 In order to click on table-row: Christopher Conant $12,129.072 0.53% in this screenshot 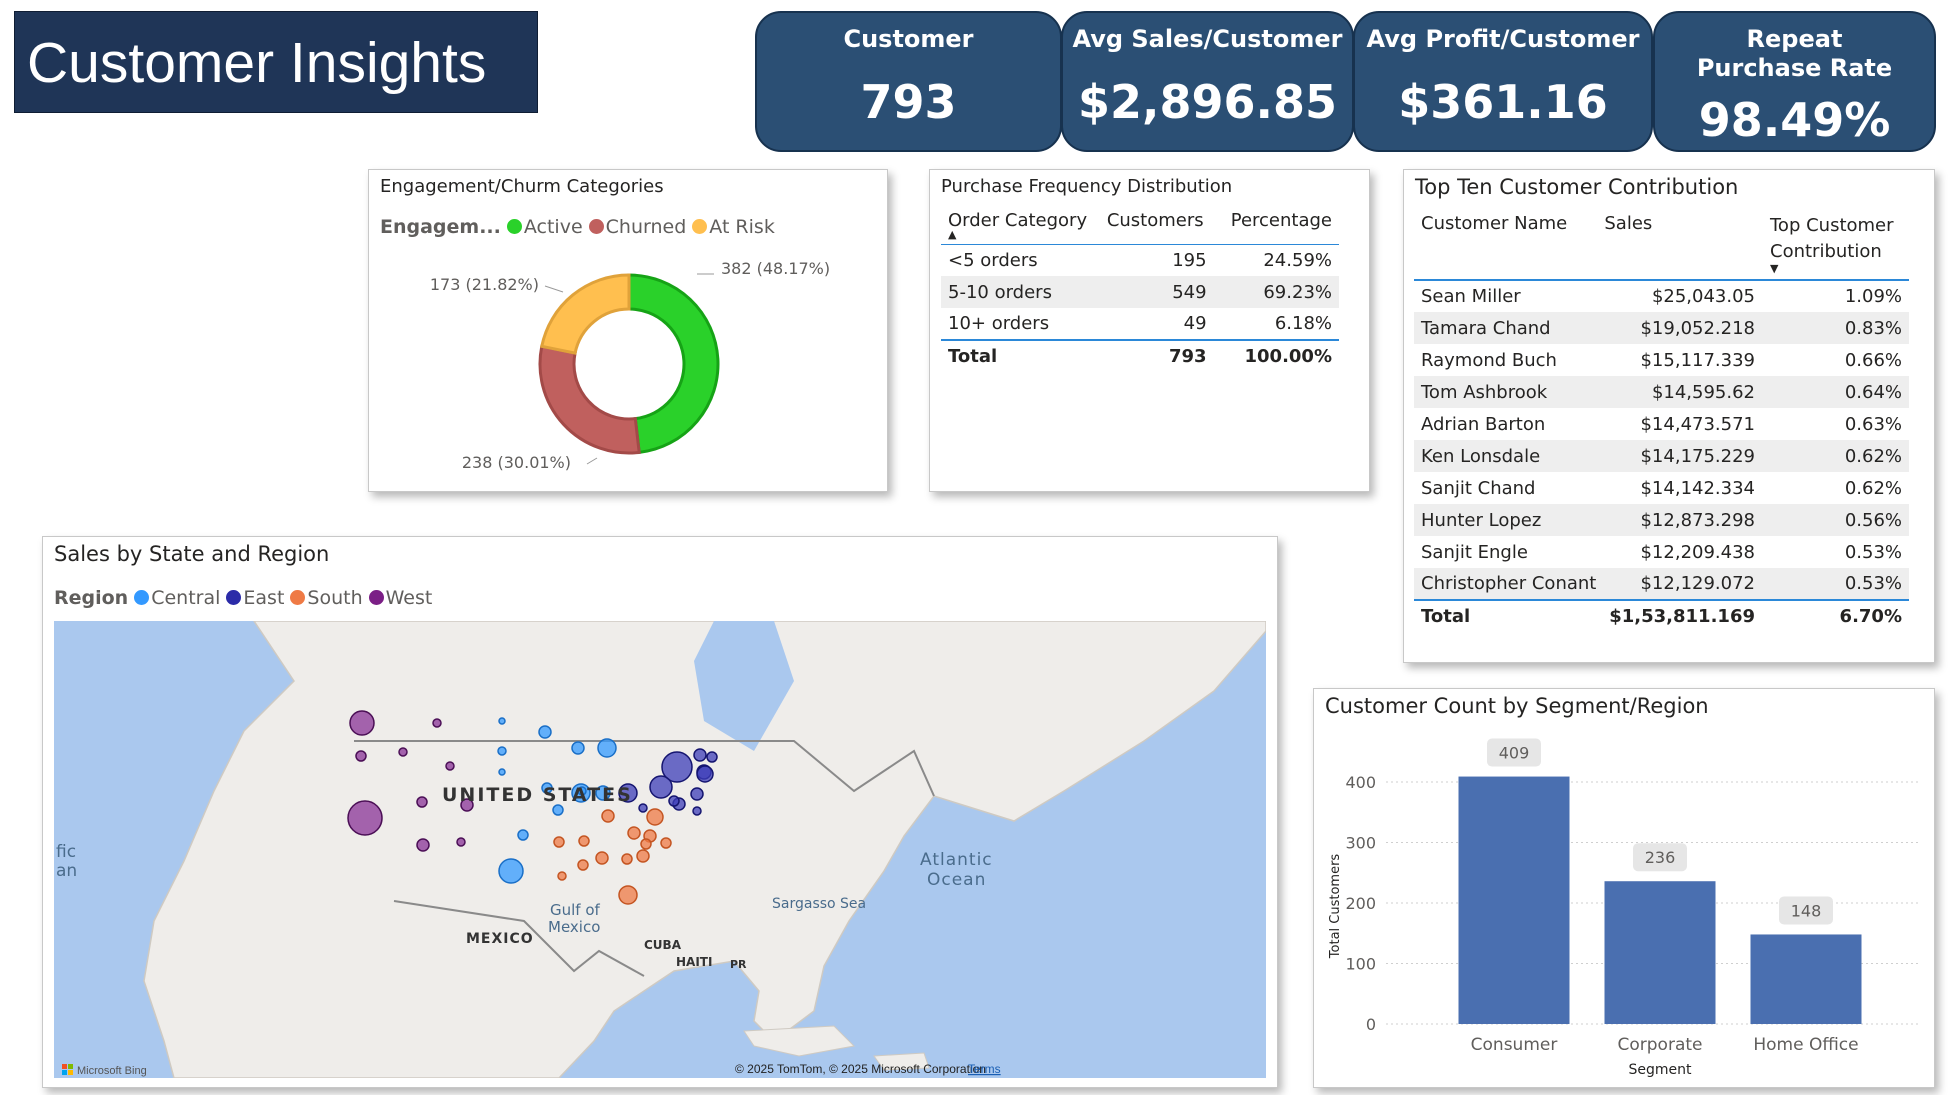, I will do `click(1661, 584)`.